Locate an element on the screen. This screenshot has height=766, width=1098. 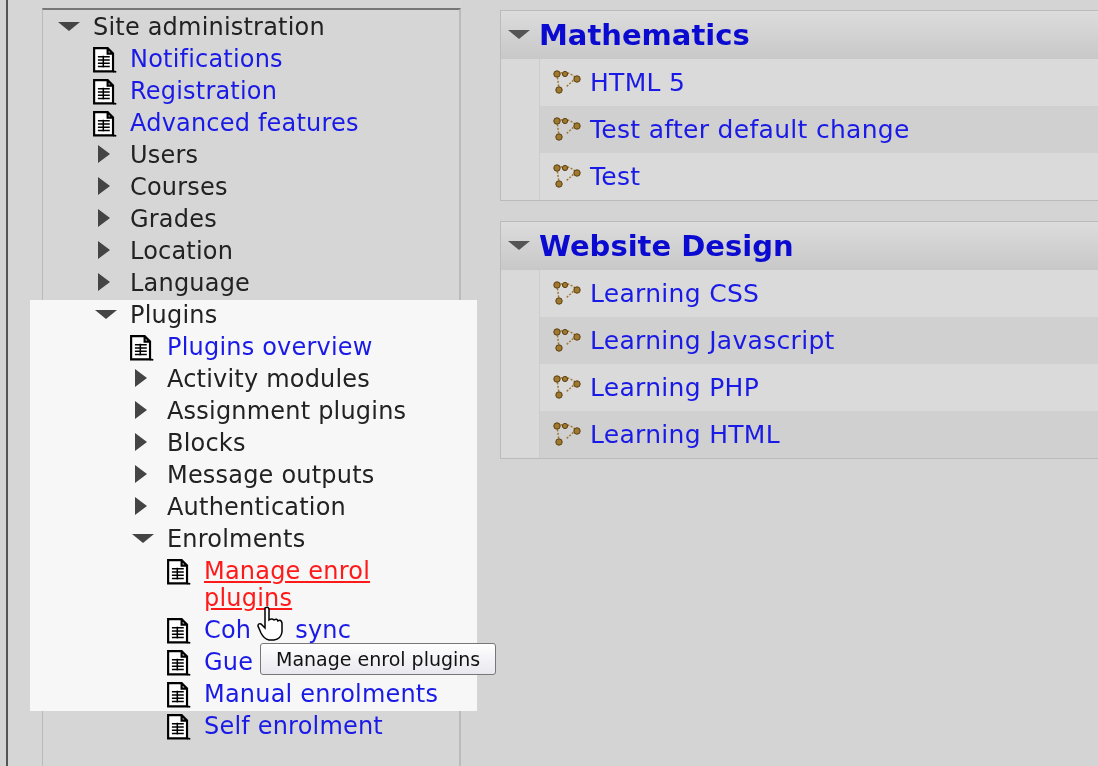
tree-link: sync is located at coordinates (323, 630).